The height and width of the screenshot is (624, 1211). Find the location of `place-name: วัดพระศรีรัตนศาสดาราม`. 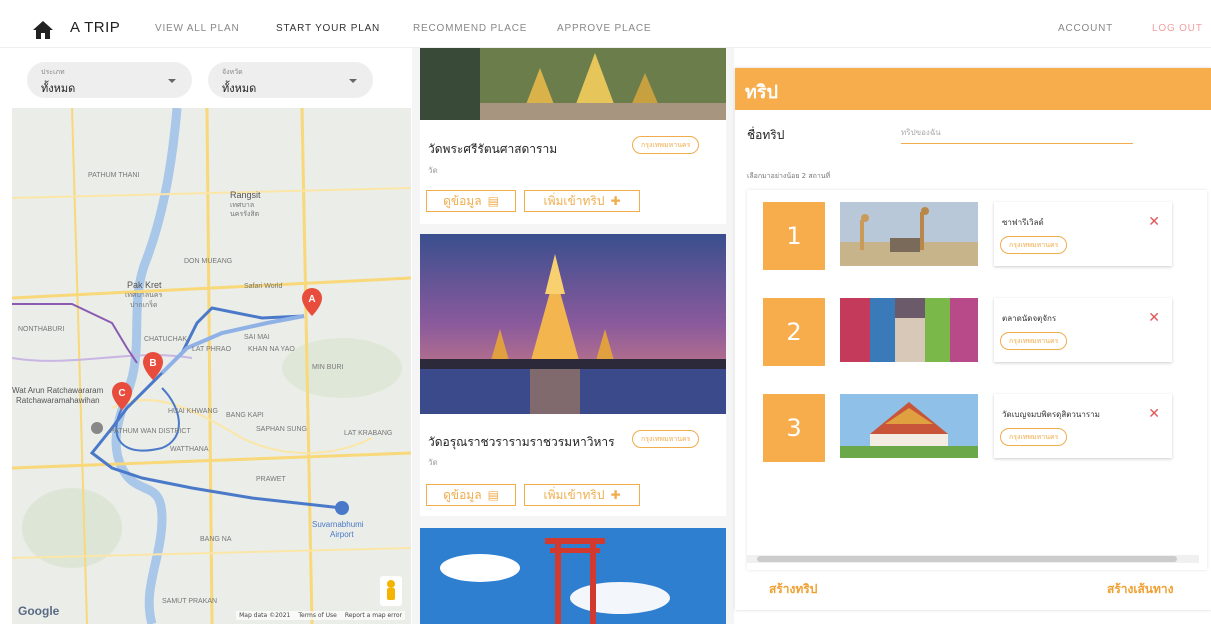

place-name: วัดพระศรีรัตนศาสดาราม is located at coordinates (493, 149).